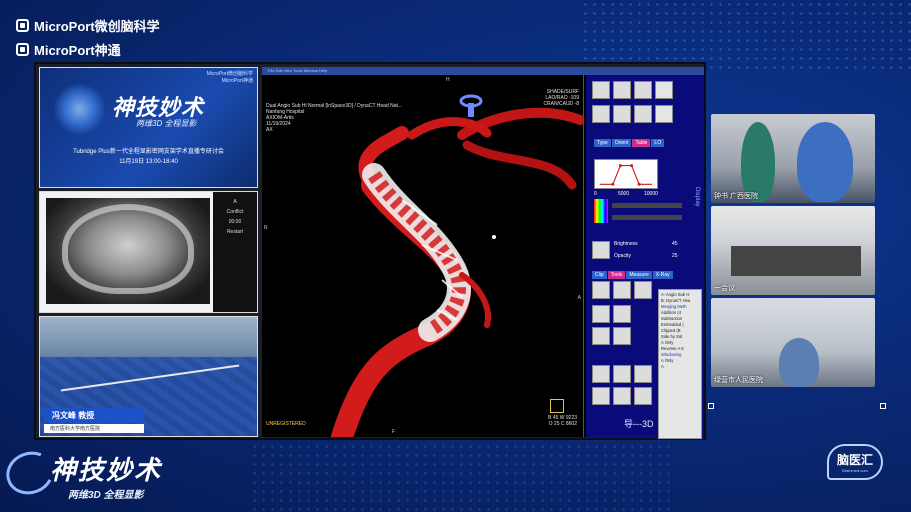  What do you see at coordinates (471, 105) in the screenshot?
I see `rotation-gizmo-icon` at bounding box center [471, 105].